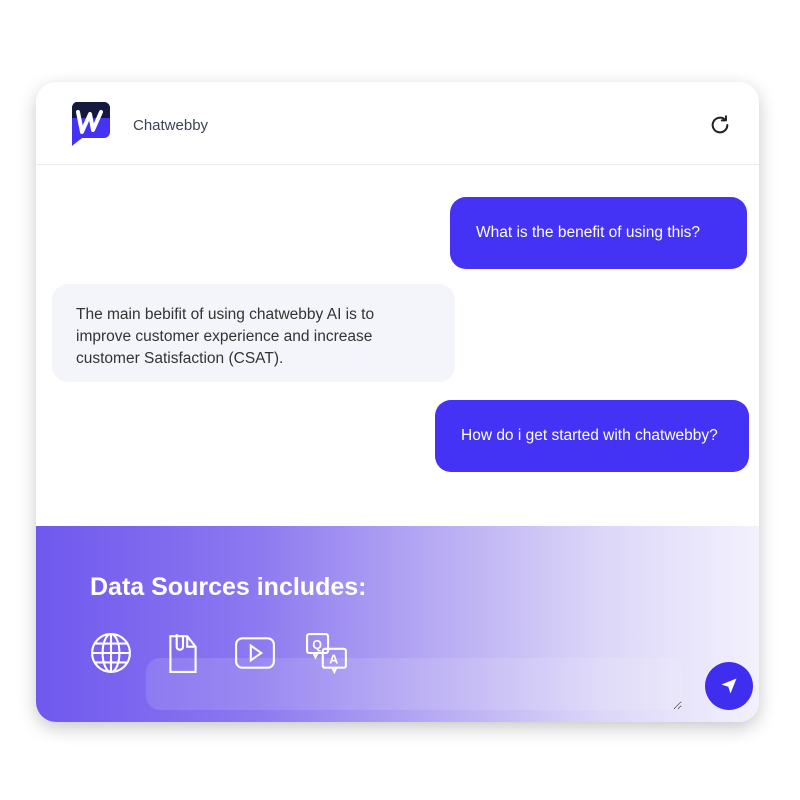 This screenshot has height=800, width=800. What do you see at coordinates (588, 232) in the screenshot?
I see `message-text: What is the benefit of using this?` at bounding box center [588, 232].